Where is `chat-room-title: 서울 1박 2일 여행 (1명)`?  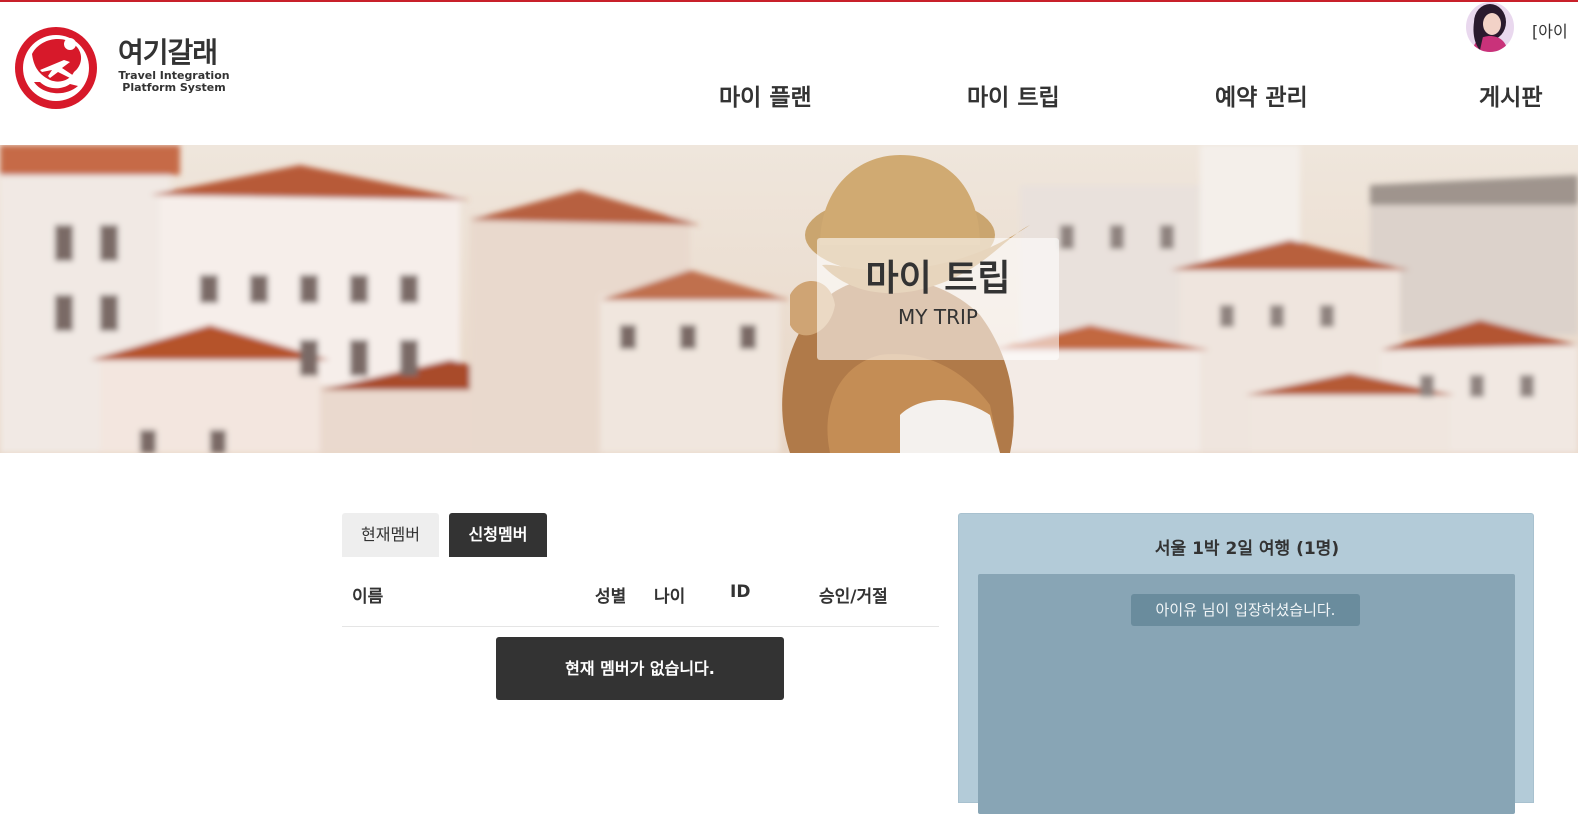
chat-room-title: 서울 1박 2일 여행 (1명) is located at coordinates (1247, 549).